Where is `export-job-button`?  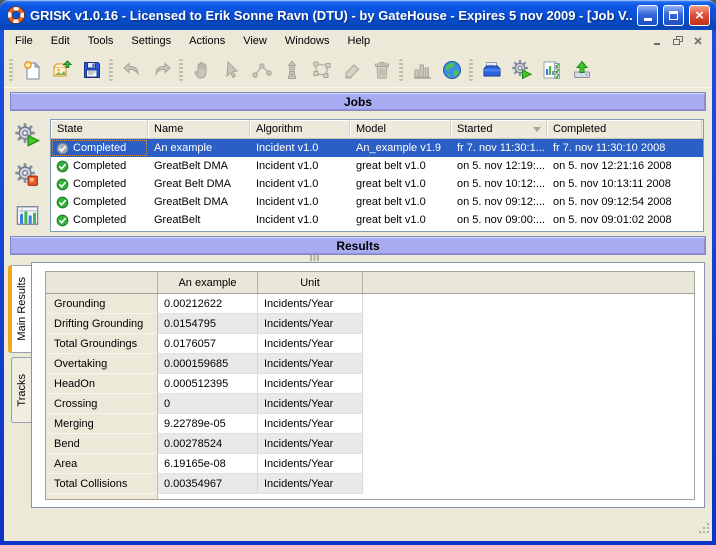
export-job-button is located at coordinates (582, 70).